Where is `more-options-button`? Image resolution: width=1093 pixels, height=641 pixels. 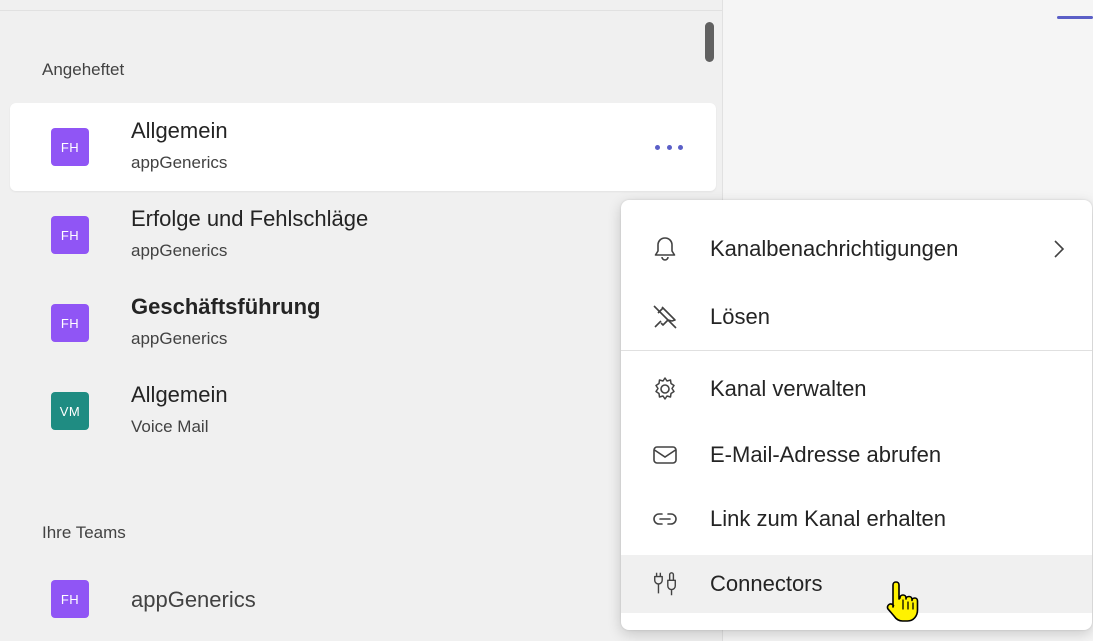
more-options-button is located at coordinates (669, 147).